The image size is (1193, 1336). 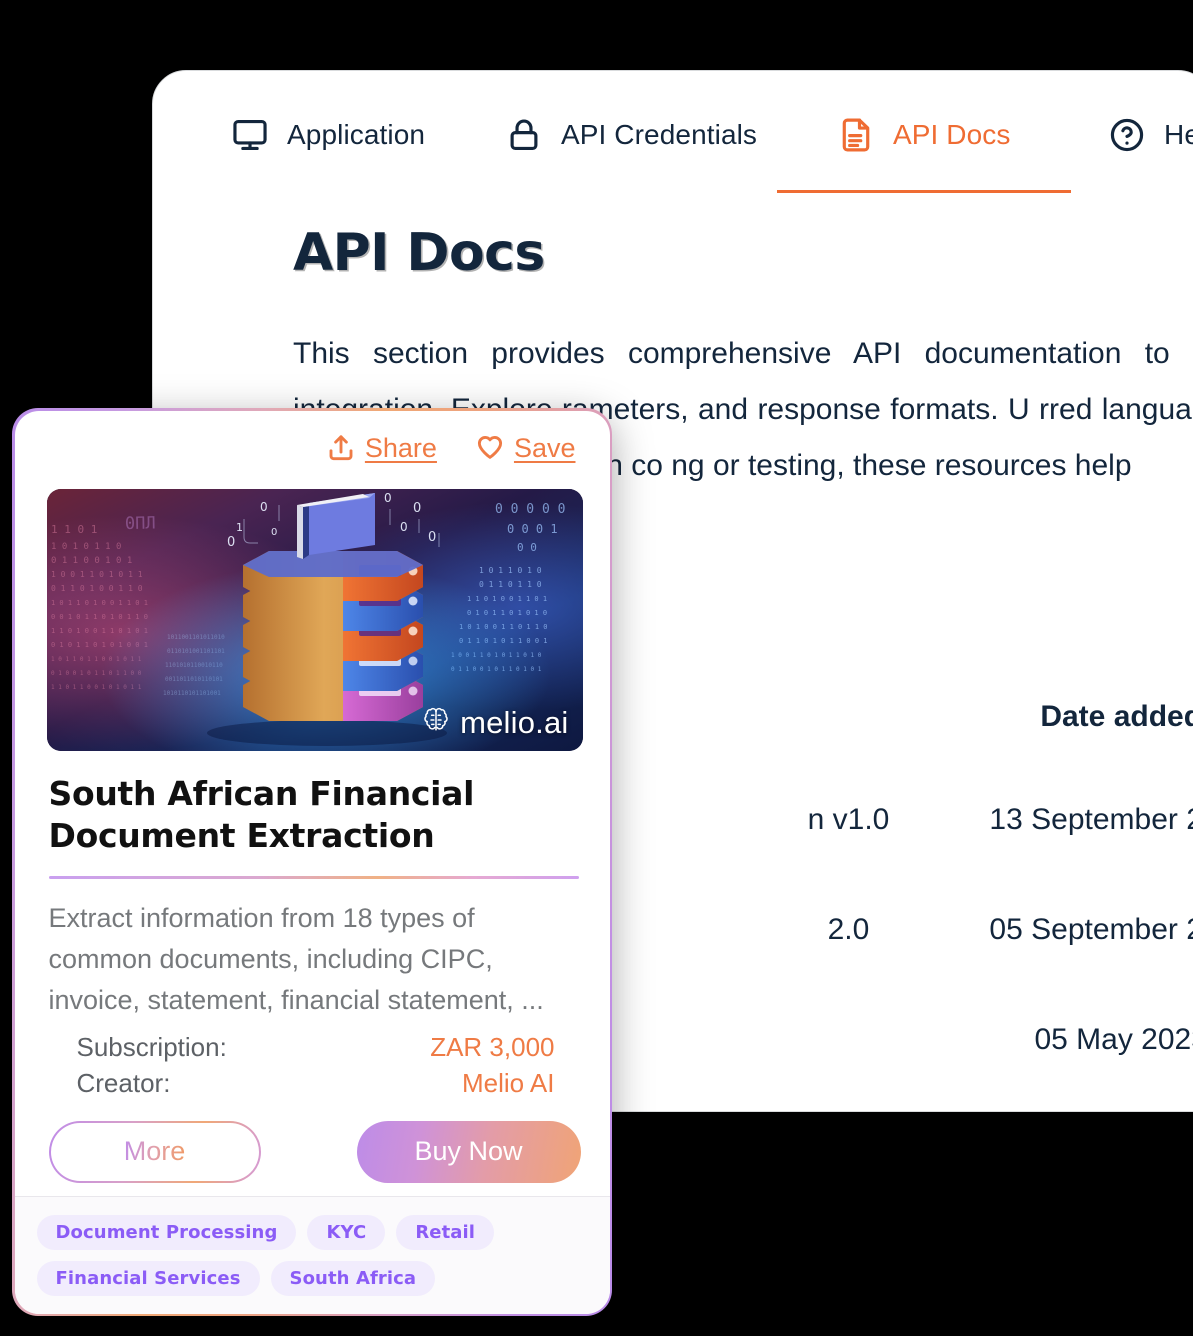 I want to click on buy-now-button-label: Buy Now, so click(x=468, y=1151).